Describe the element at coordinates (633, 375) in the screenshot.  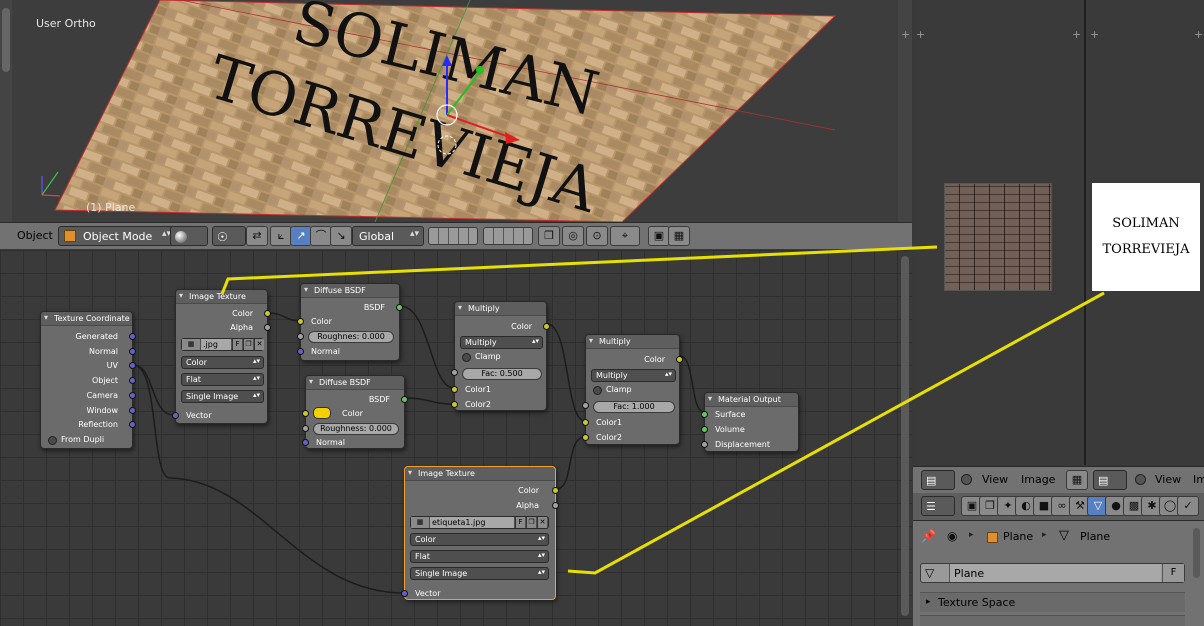
I see `blend-type-select: Multiply ▴▾` at that location.